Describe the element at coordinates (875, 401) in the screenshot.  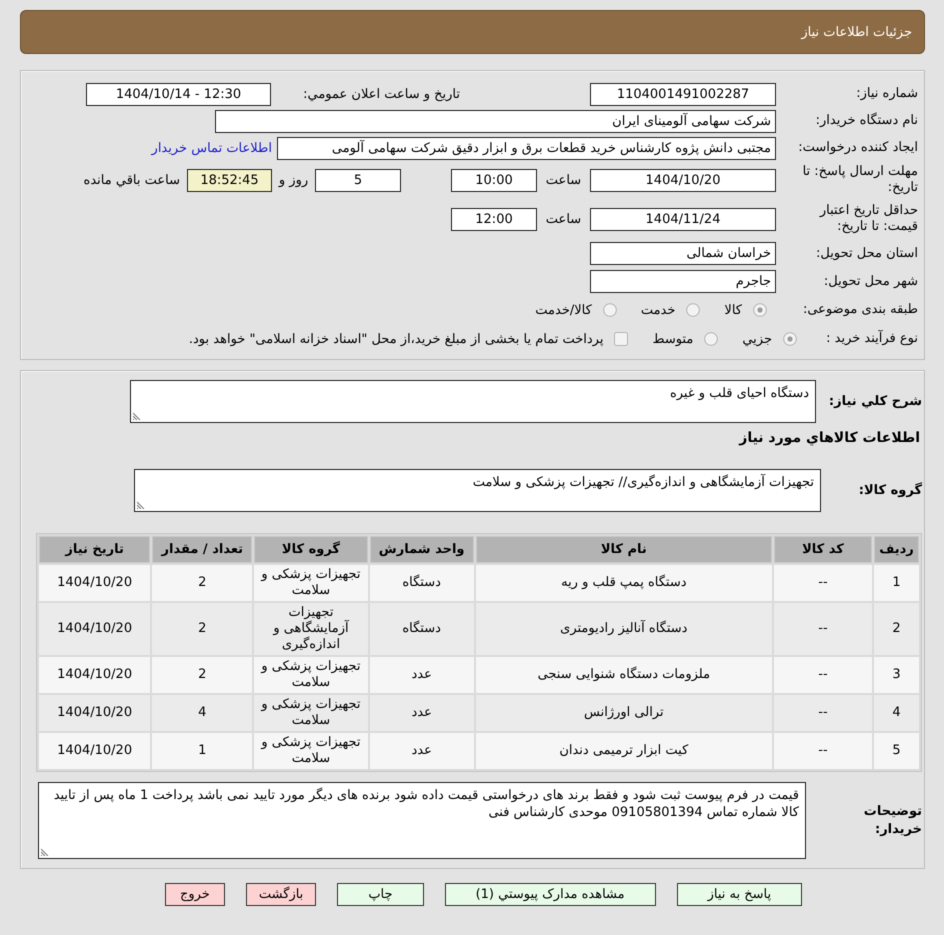
I see `field-label: شرح کلي نياز:` at that location.